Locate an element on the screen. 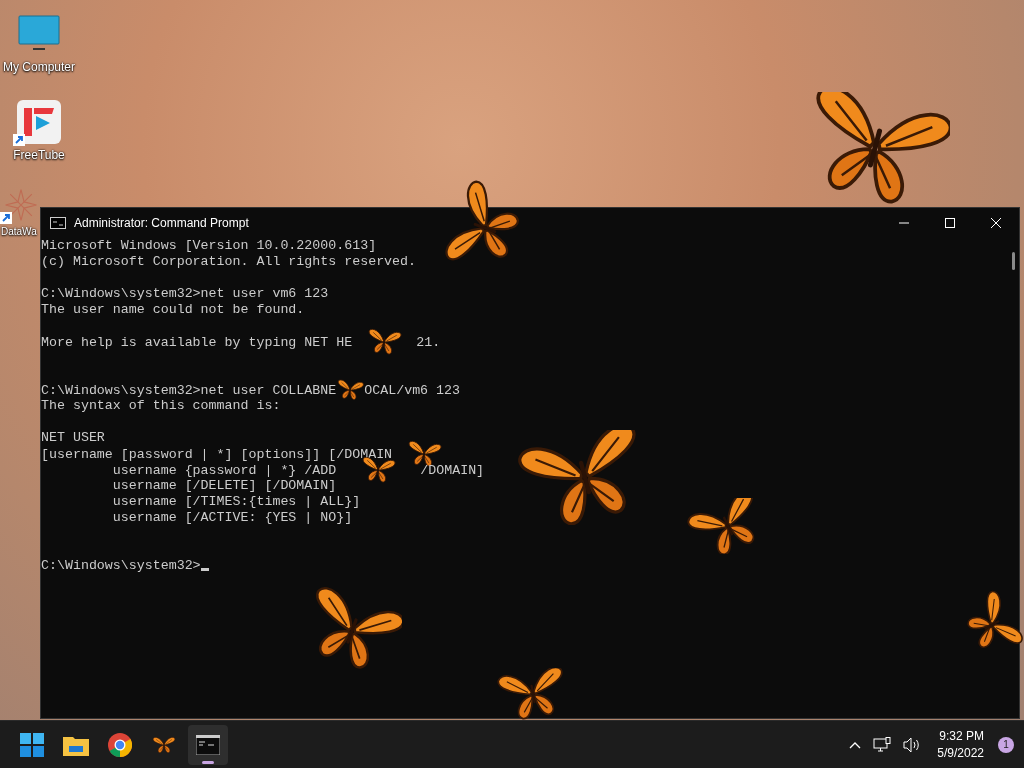 This screenshot has height=768, width=1024. desktop-icon: DataWa is located at coordinates (20, 212).